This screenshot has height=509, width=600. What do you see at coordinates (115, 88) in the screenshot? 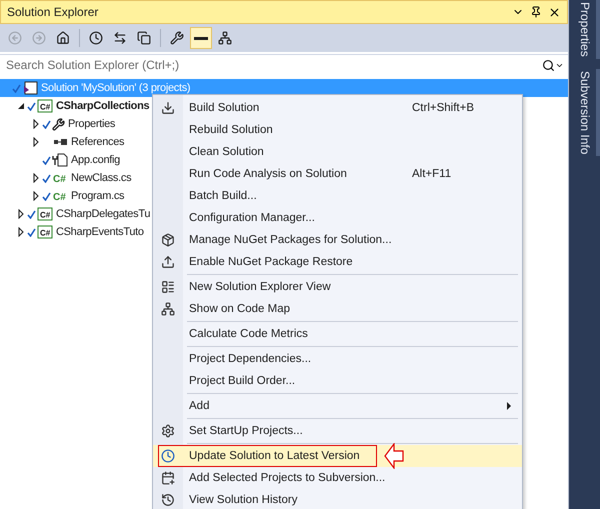
I see `tree-item-label: Solution 'MySolution' (3 projects)` at bounding box center [115, 88].